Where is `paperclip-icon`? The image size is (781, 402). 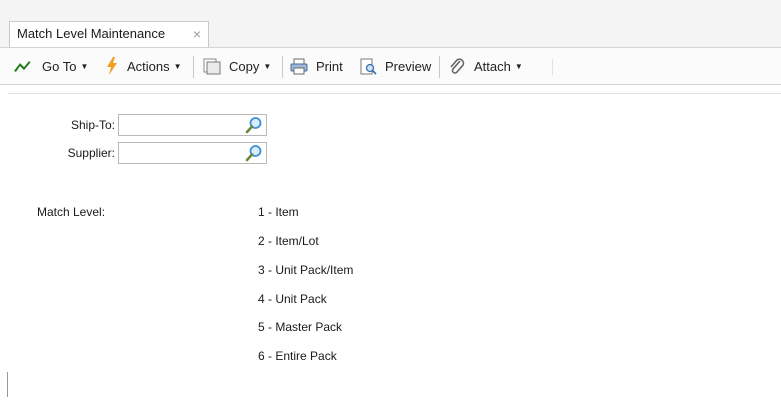
paperclip-icon is located at coordinates (457, 66).